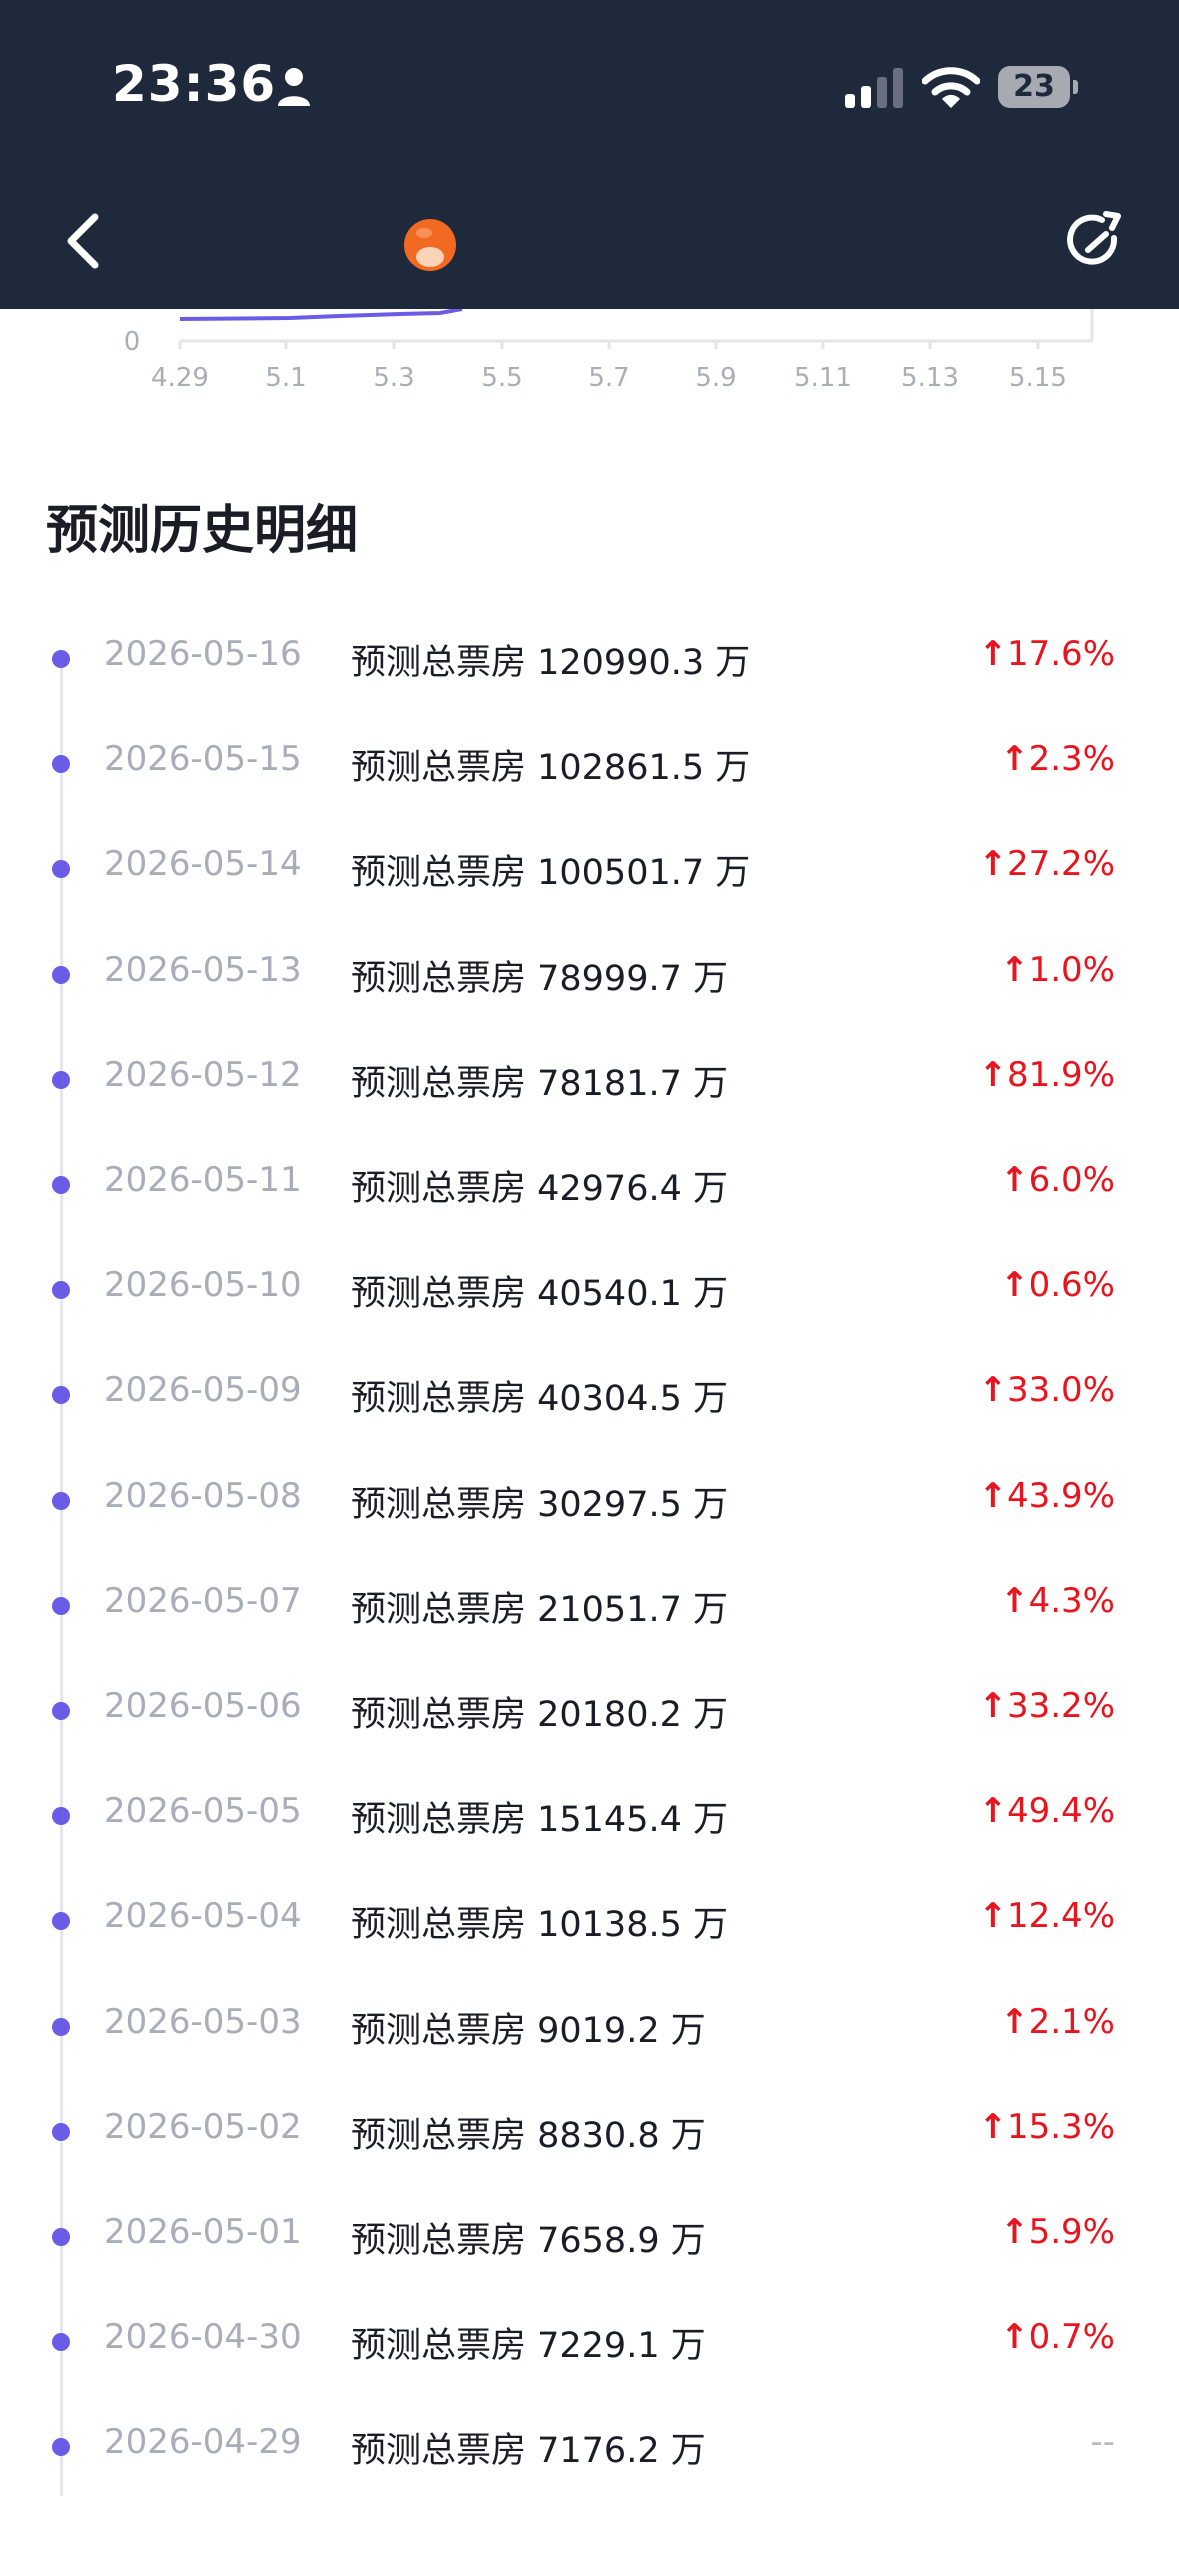  Describe the element at coordinates (1038, 378) in the screenshot. I see `x-tick-label: 5.15` at that location.